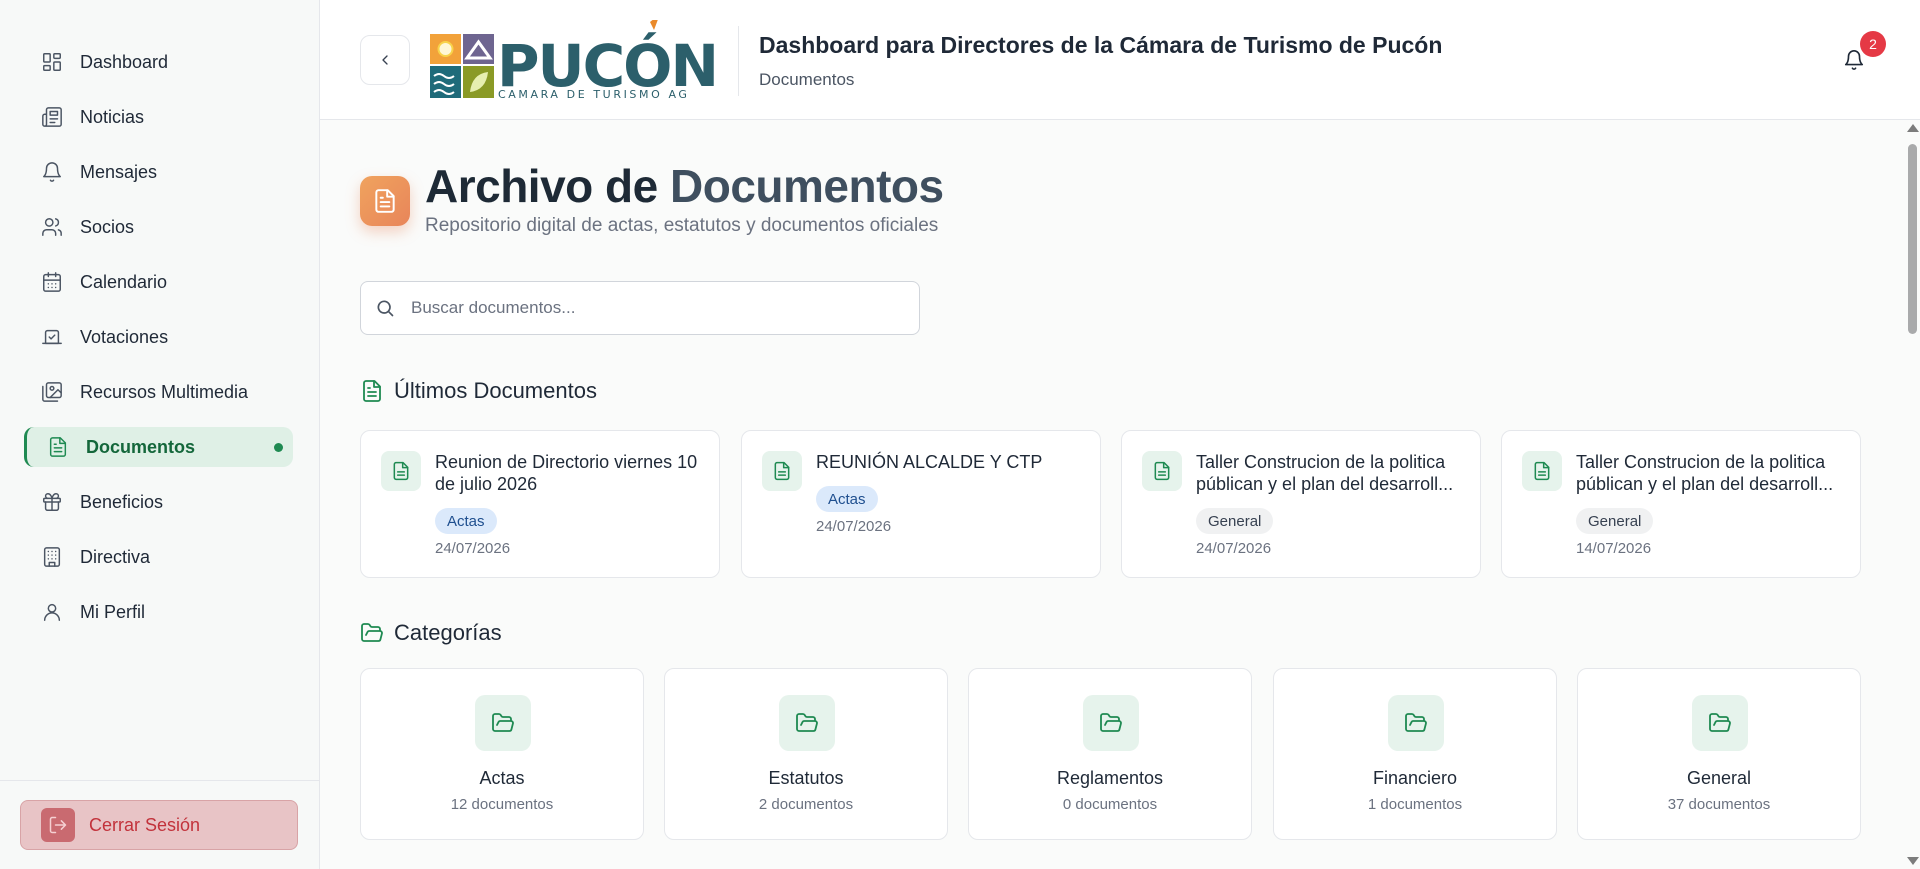 This screenshot has width=1920, height=869. What do you see at coordinates (278, 447) in the screenshot?
I see `active-indicator-dot` at bounding box center [278, 447].